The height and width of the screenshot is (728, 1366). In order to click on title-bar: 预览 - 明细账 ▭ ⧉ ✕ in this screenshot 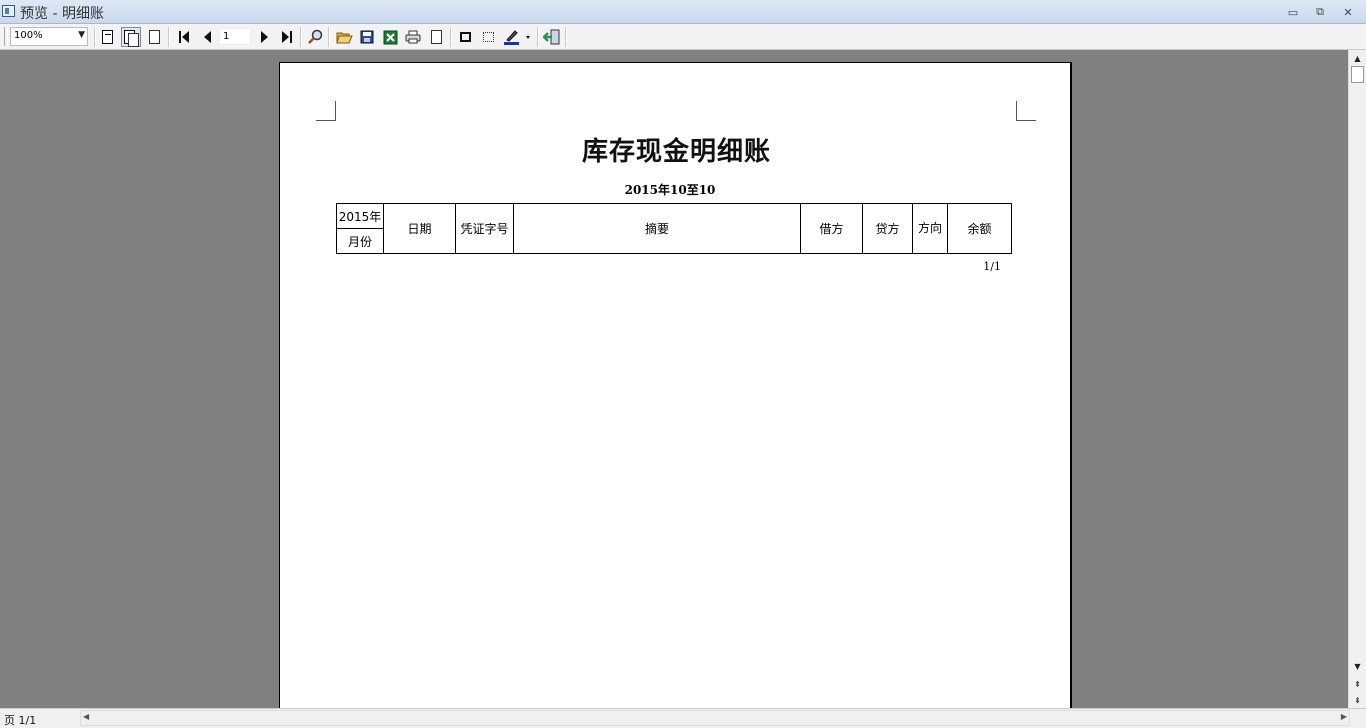, I will do `click(683, 12)`.